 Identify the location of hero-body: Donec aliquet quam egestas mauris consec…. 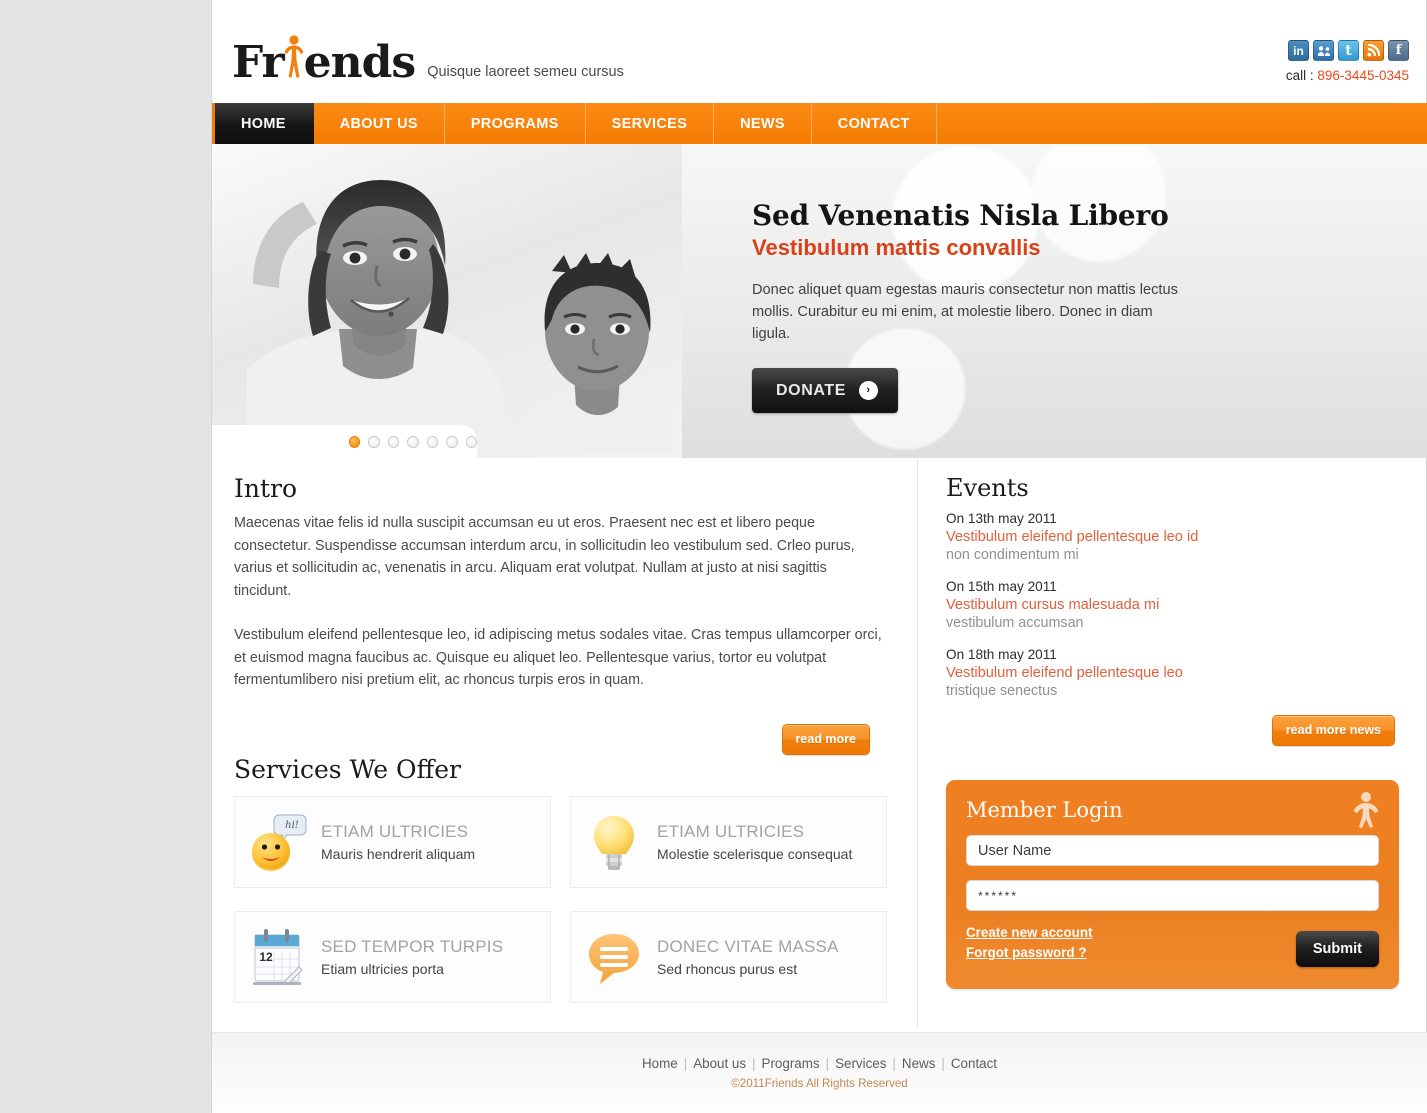
(965, 312).